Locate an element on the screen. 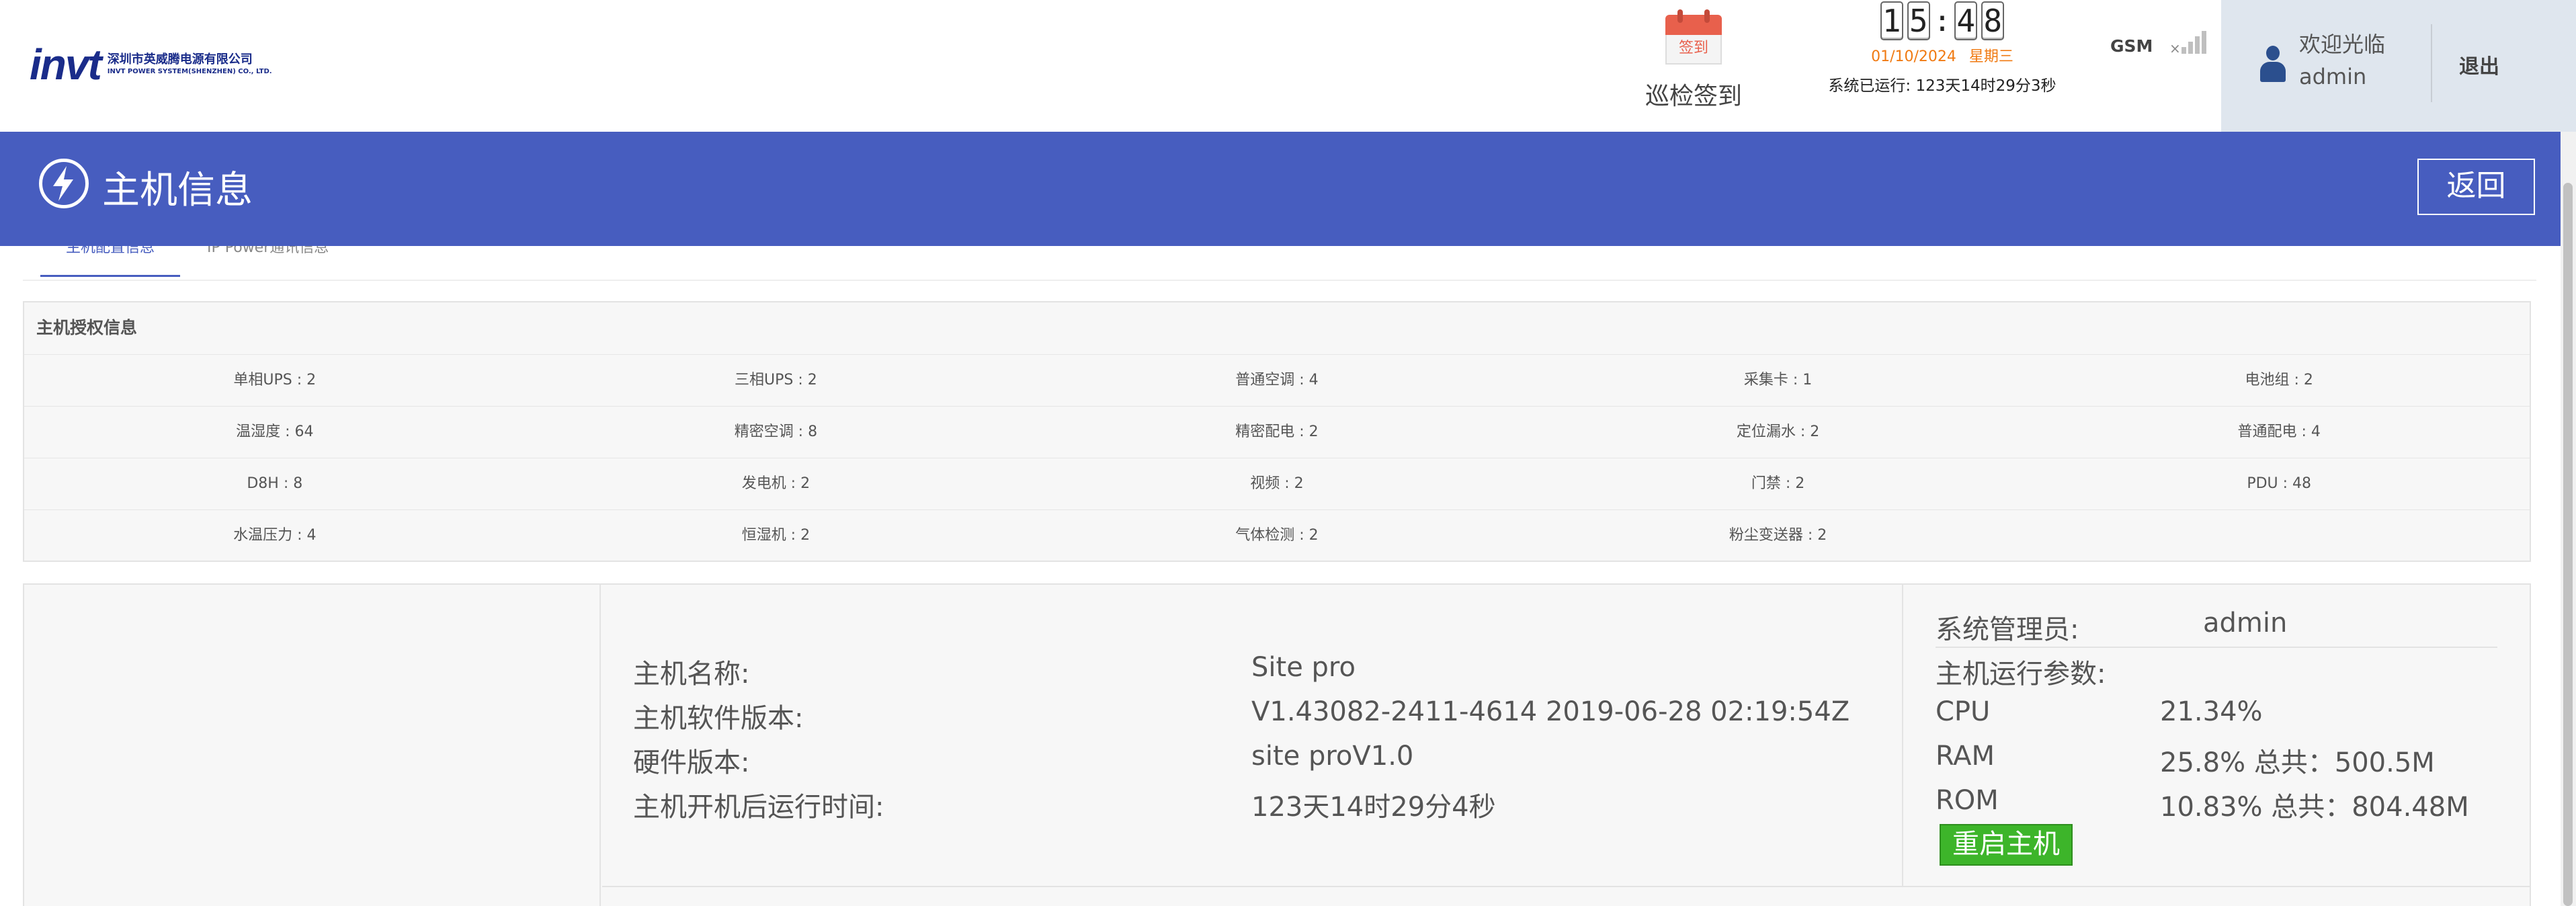  auth-cell: 普通配电 : 4 is located at coordinates (2279, 431).